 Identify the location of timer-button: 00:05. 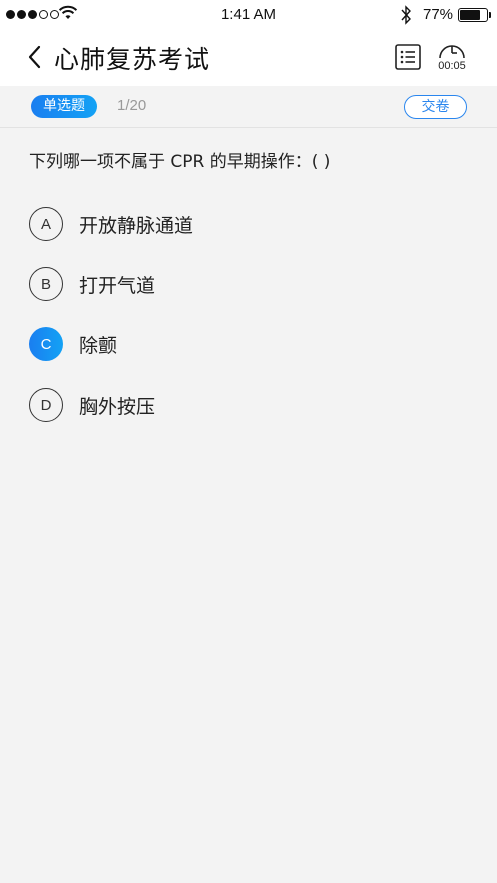
(452, 58).